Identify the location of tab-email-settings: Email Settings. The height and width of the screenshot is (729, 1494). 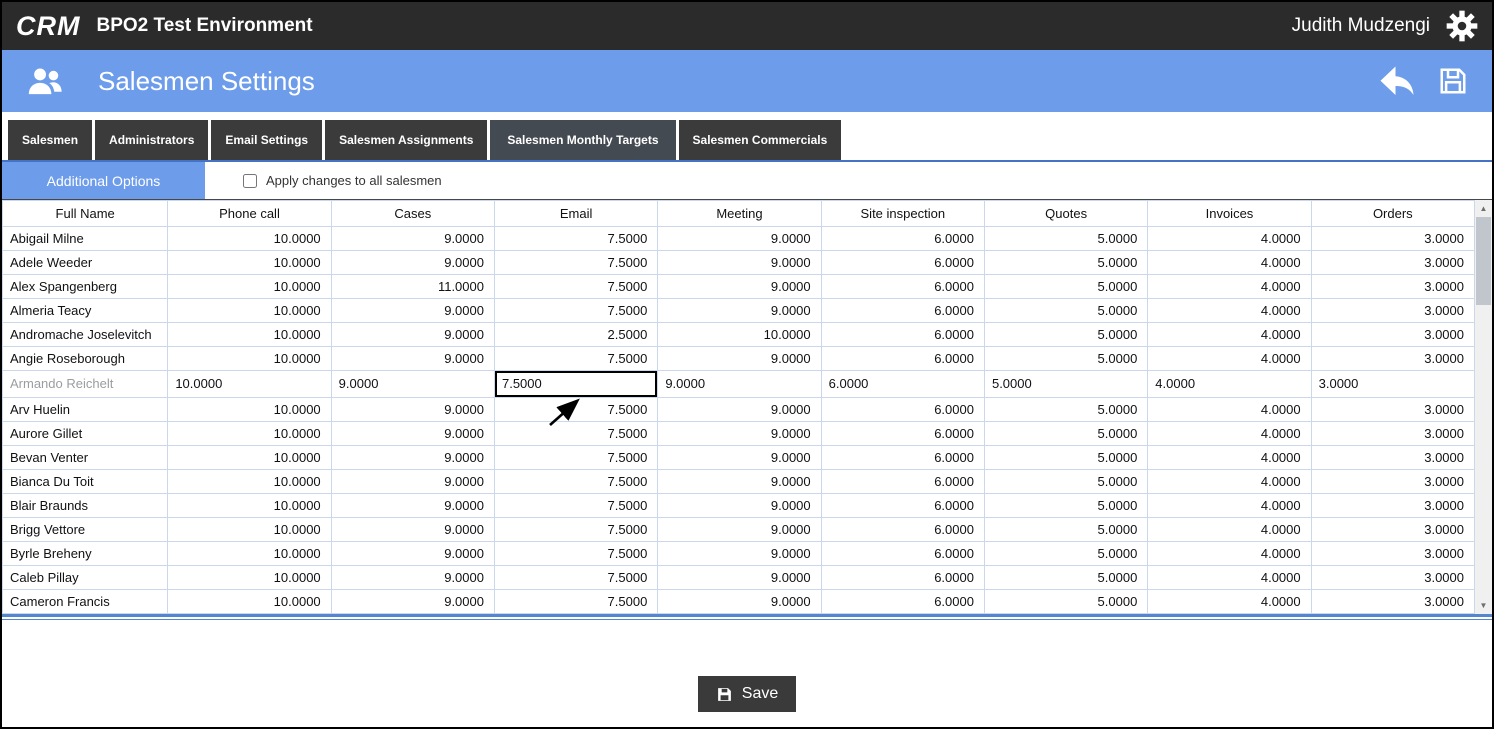
(267, 140).